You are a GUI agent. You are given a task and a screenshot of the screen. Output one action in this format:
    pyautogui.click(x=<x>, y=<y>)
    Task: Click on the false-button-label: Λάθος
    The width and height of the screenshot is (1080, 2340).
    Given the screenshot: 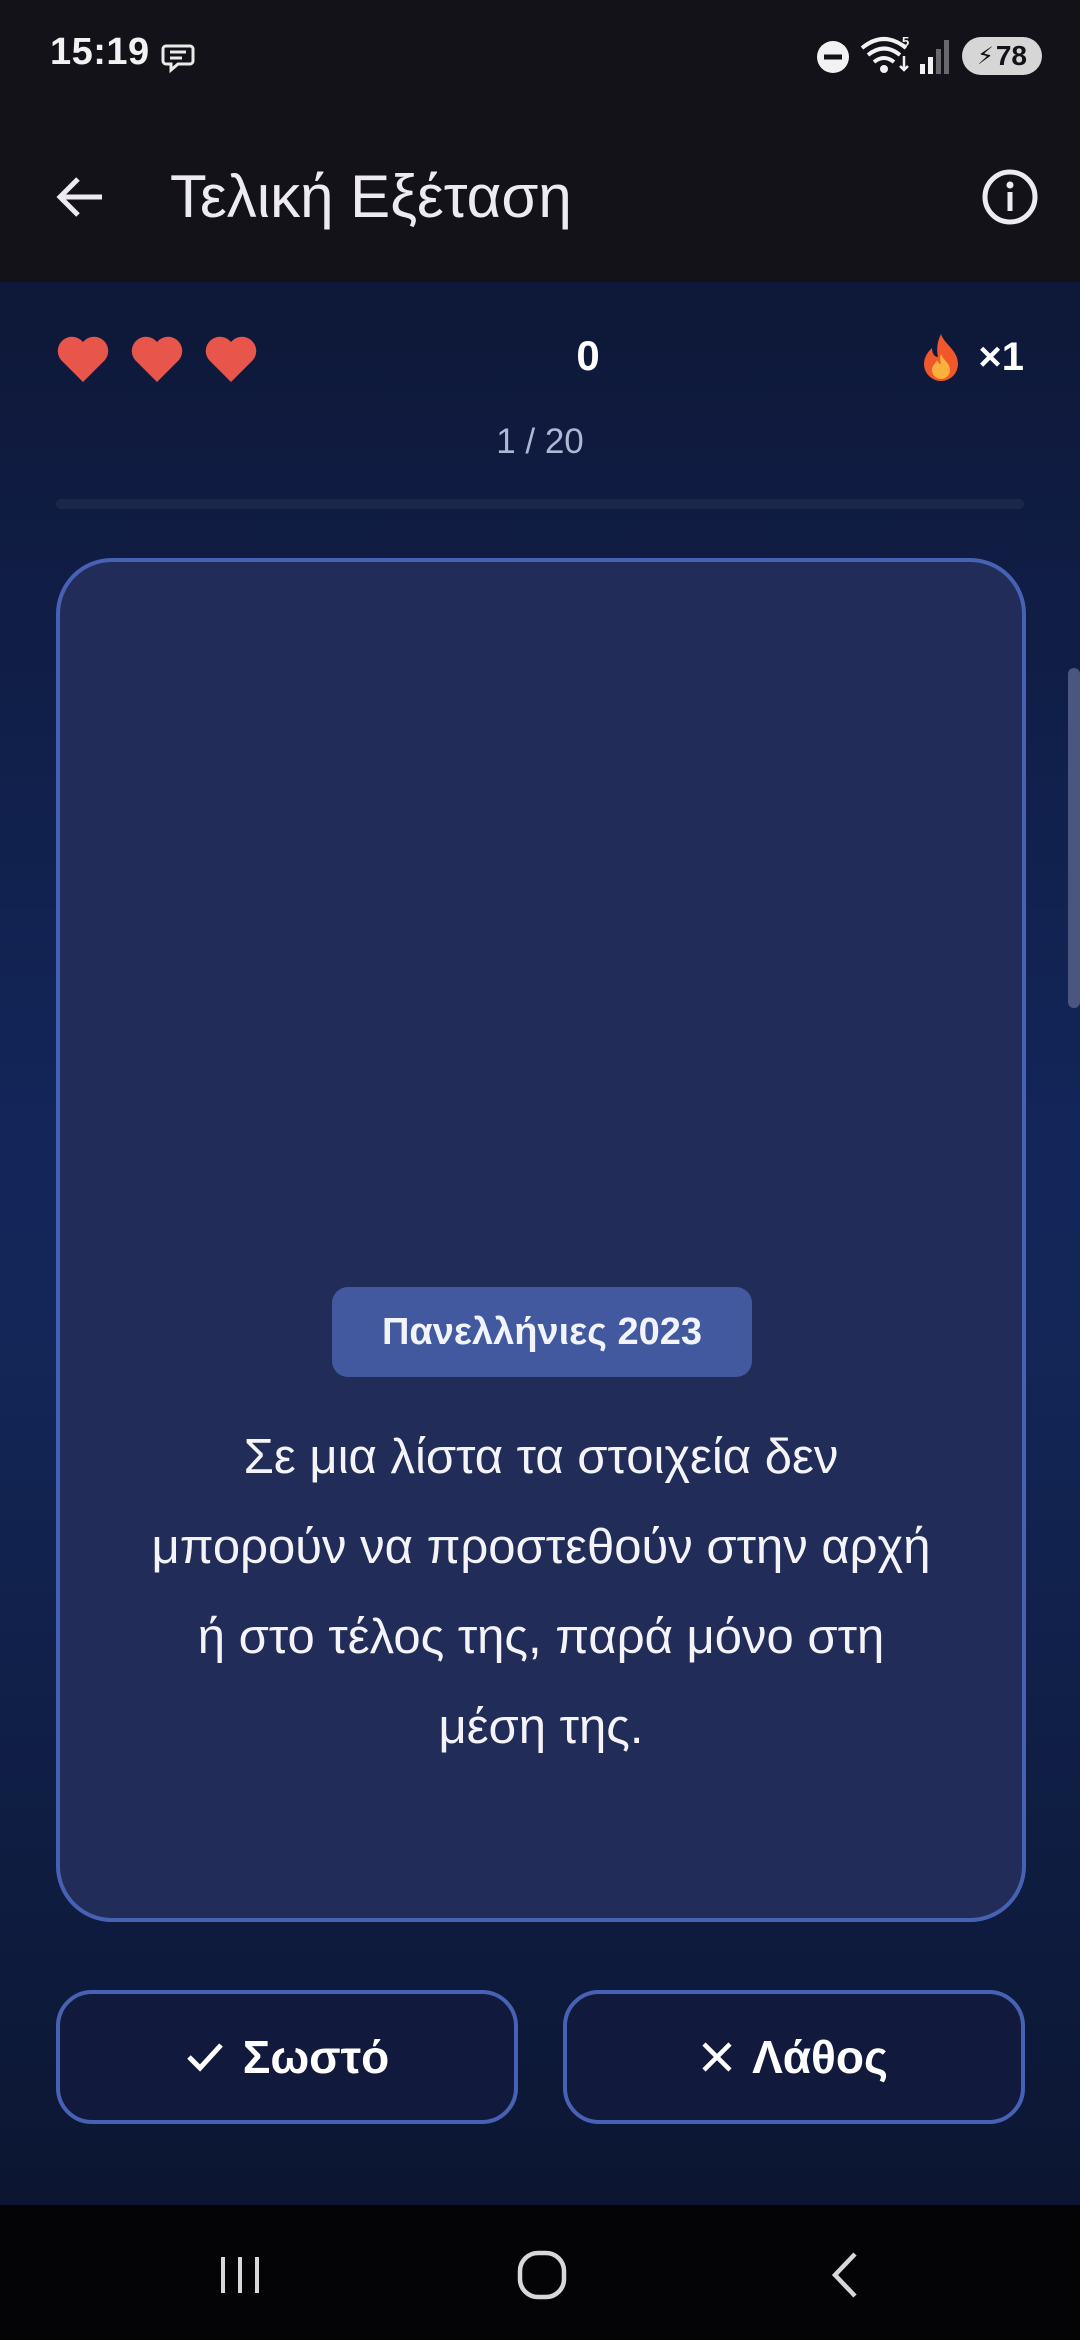 What is the action you would take?
    pyautogui.click(x=820, y=2057)
    